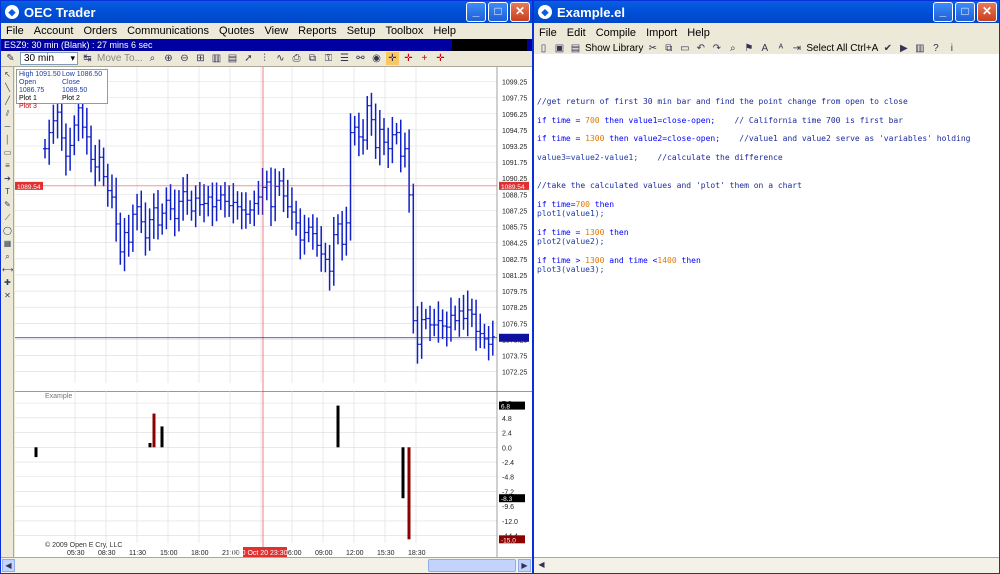 This screenshot has height=574, width=1000. I want to click on vline-tool-icon: │, so click(7, 139).